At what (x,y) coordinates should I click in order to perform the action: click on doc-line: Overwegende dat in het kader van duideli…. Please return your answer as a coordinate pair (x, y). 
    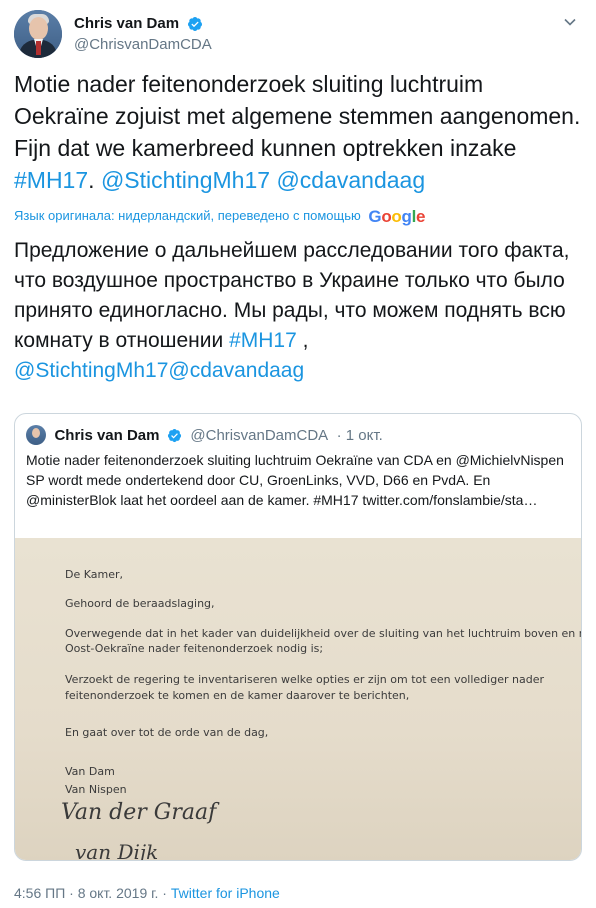
    Looking at the image, I should click on (323, 633).